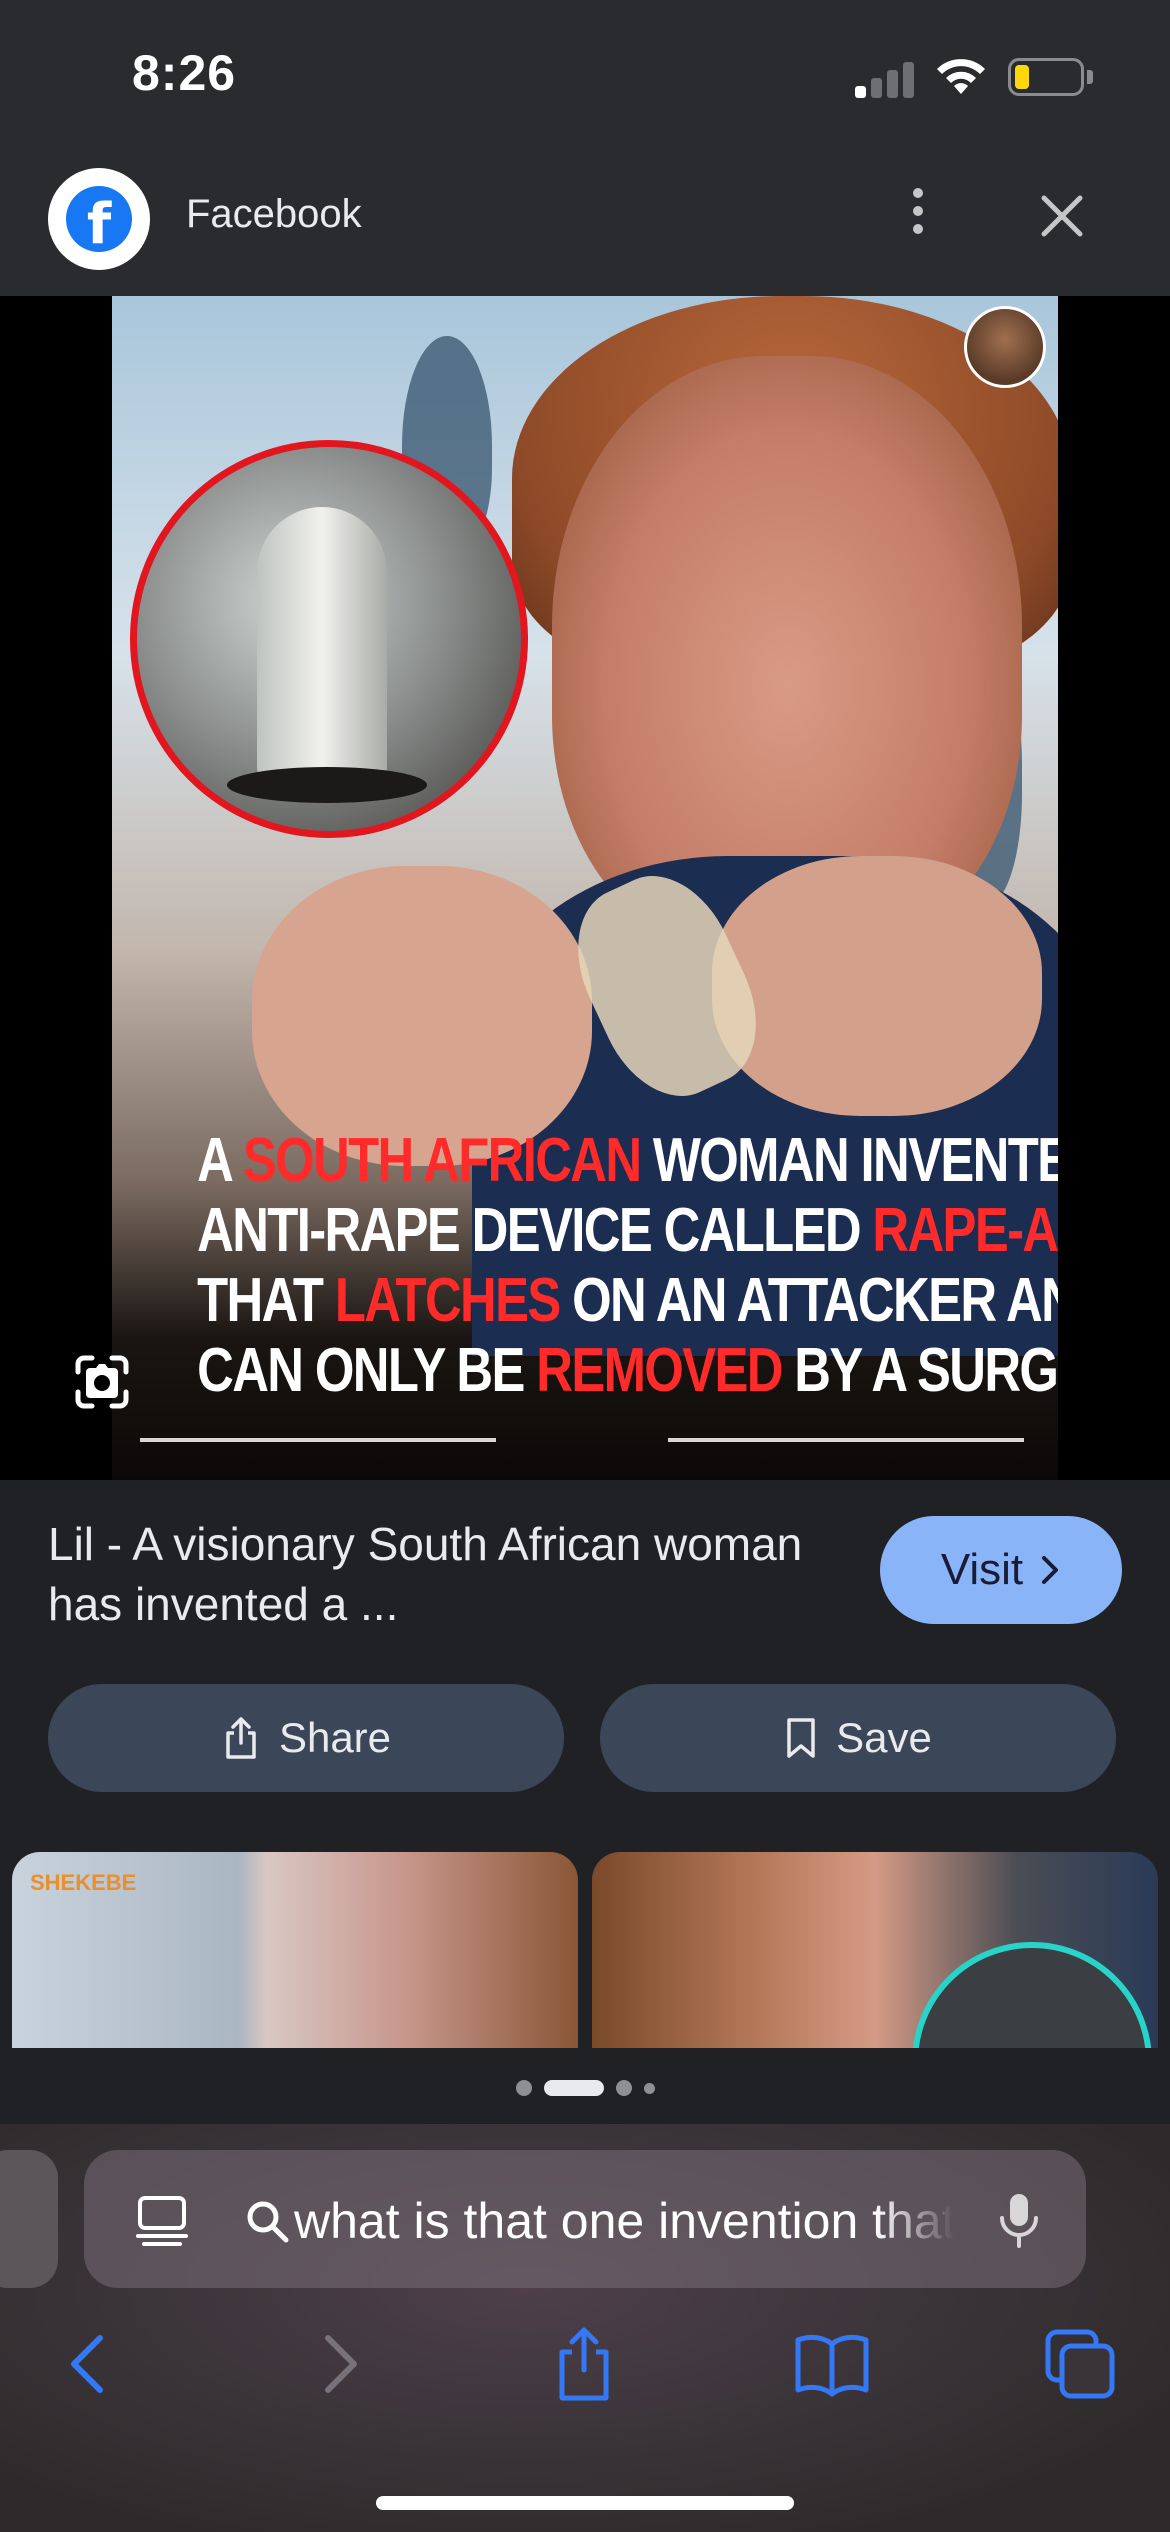 The width and height of the screenshot is (1170, 2532). What do you see at coordinates (268, 2222) in the screenshot?
I see `search-icon` at bounding box center [268, 2222].